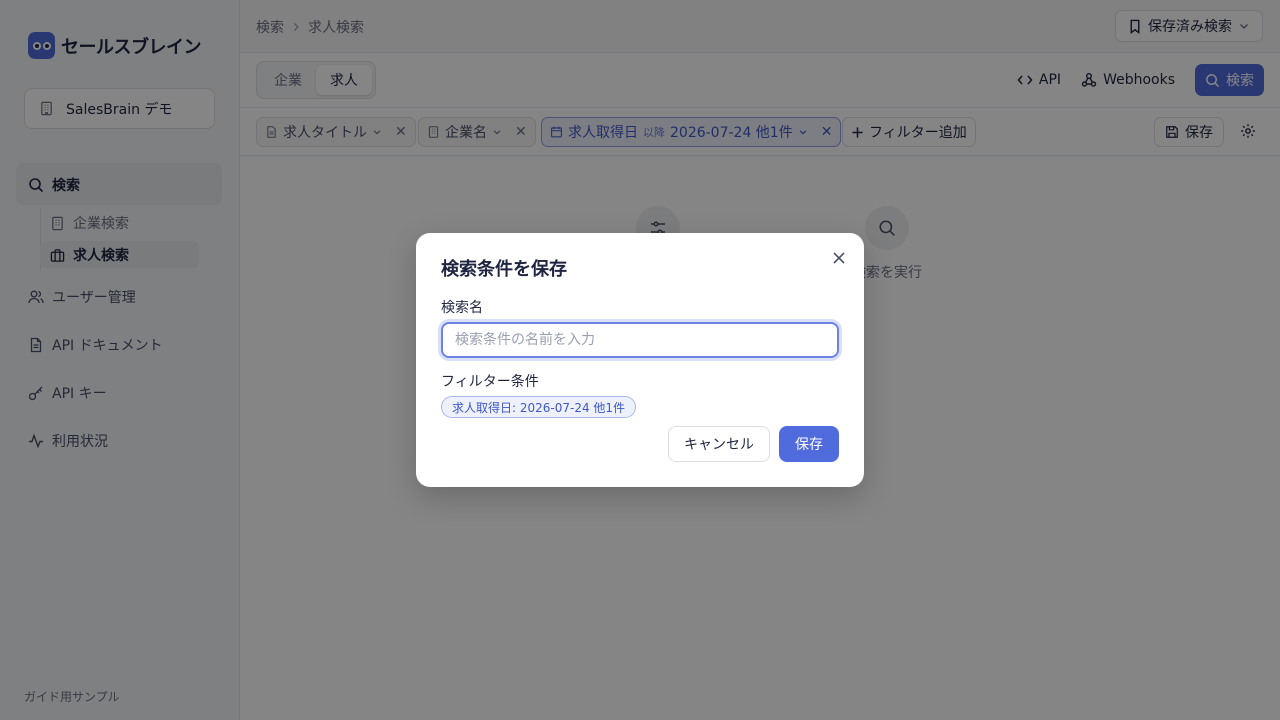 The height and width of the screenshot is (720, 1280). What do you see at coordinates (719, 444) in the screenshot?
I see `cancel-button: キャンセル` at bounding box center [719, 444].